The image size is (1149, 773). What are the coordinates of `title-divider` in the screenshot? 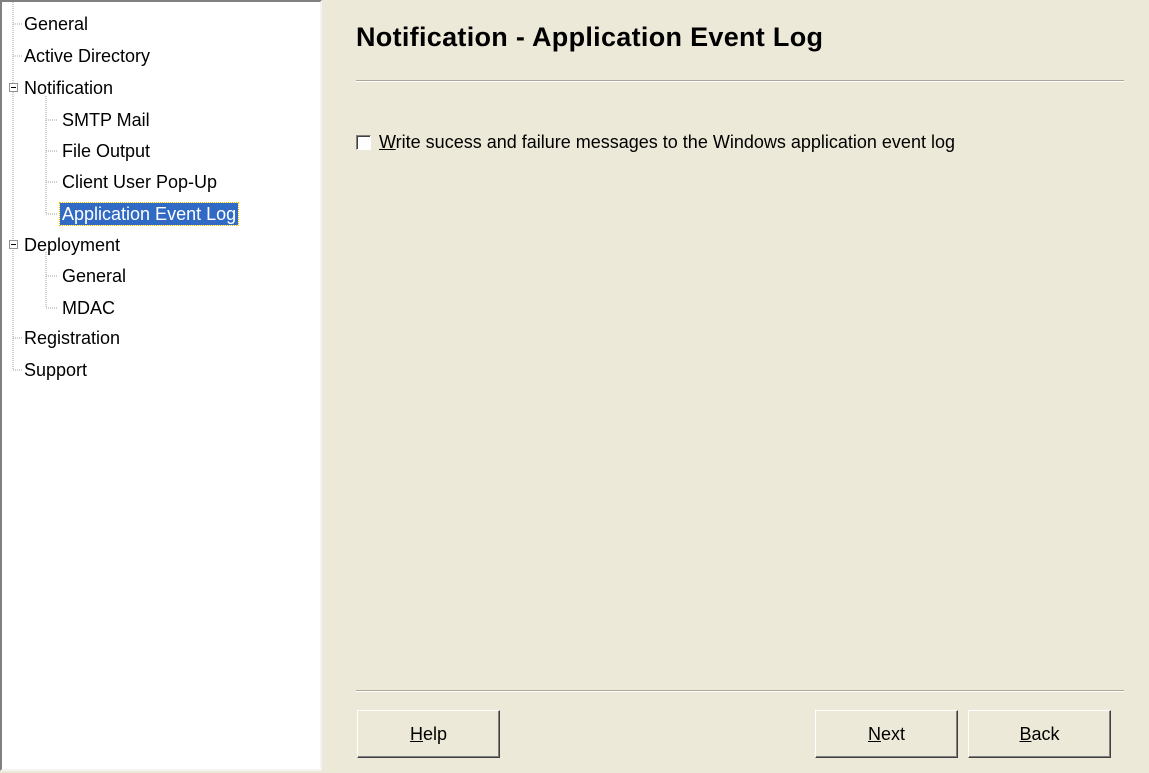 It's located at (740, 81).